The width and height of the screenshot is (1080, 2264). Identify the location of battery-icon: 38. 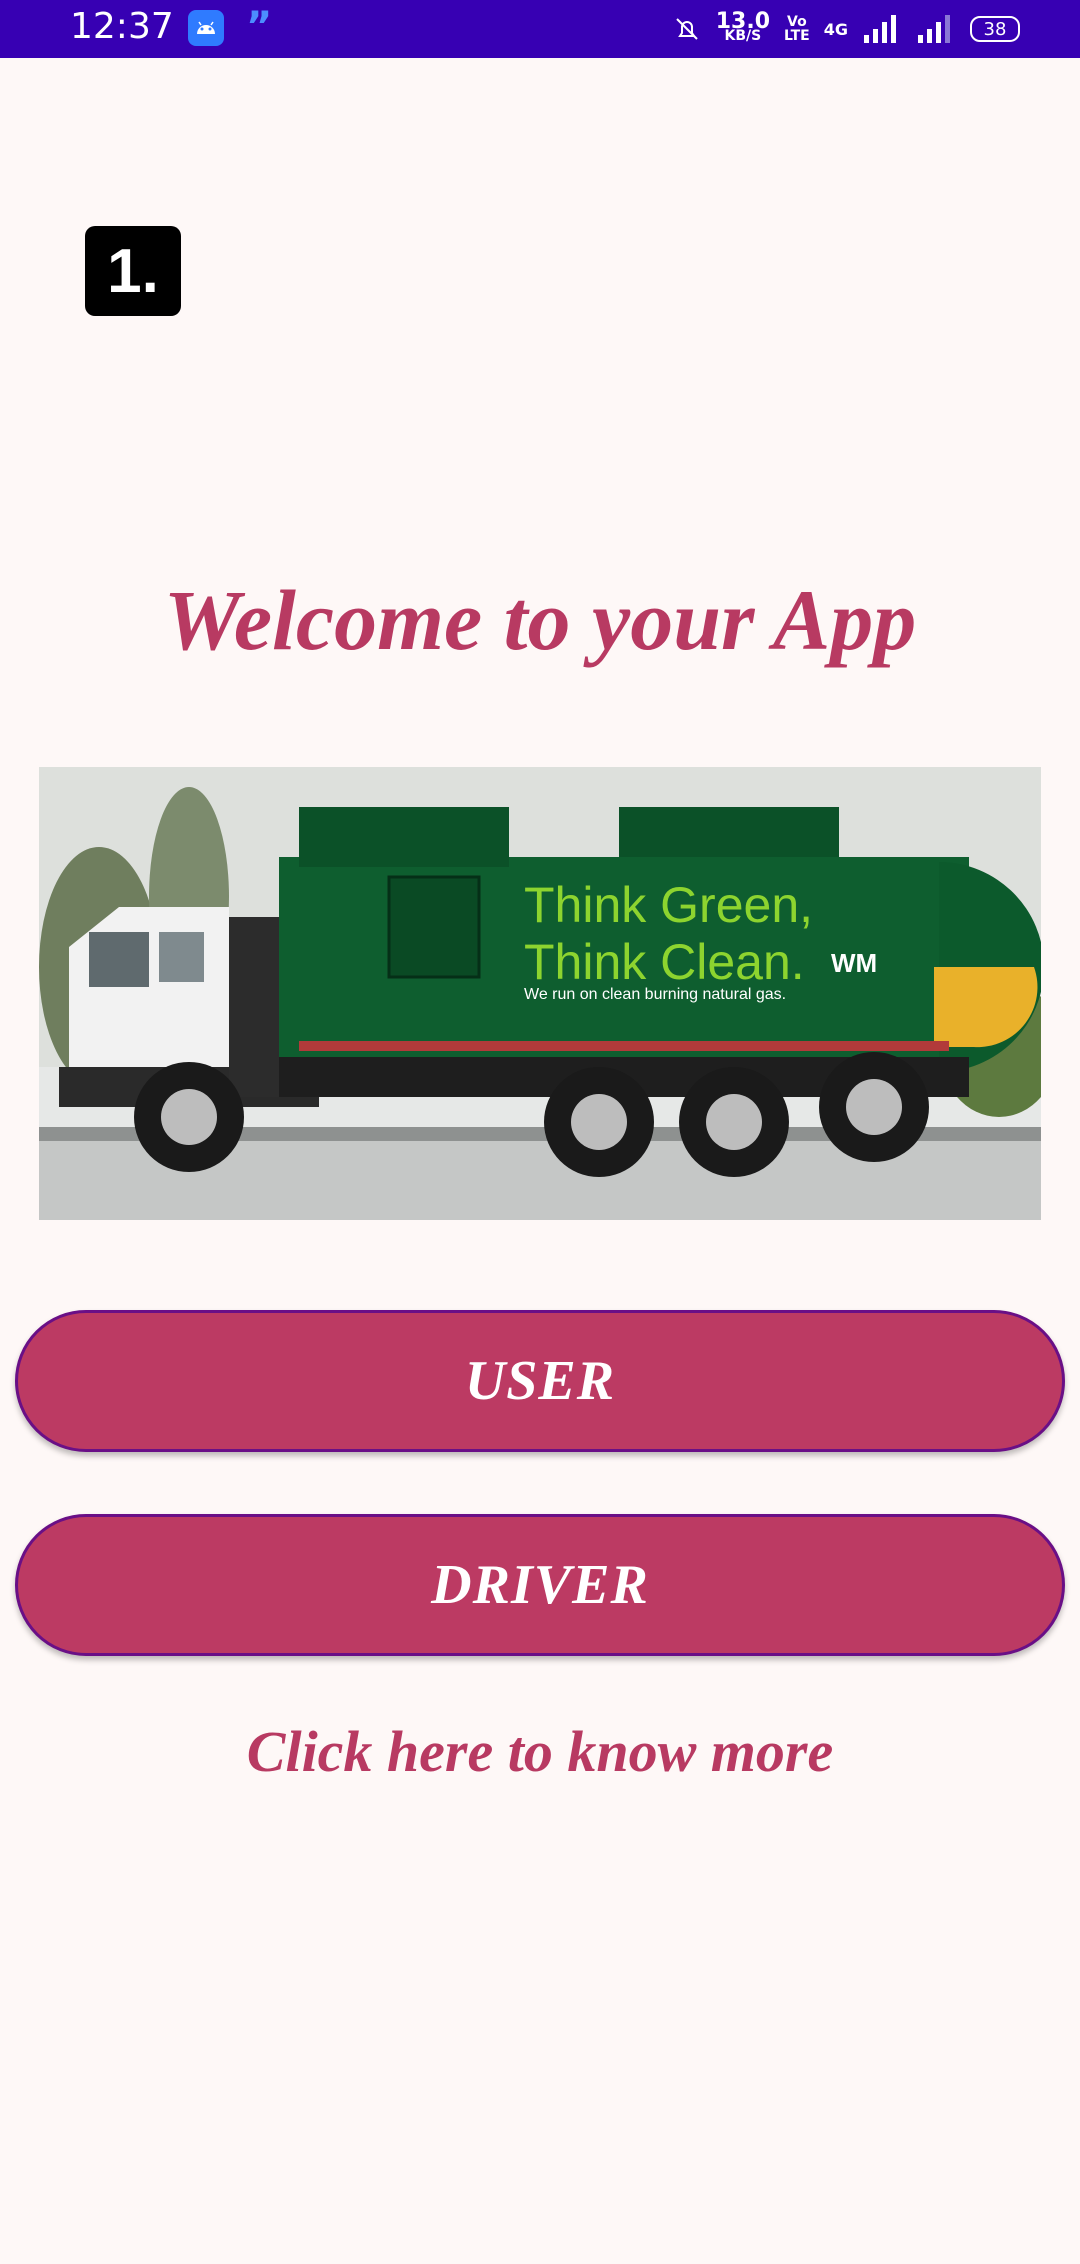
(995, 29).